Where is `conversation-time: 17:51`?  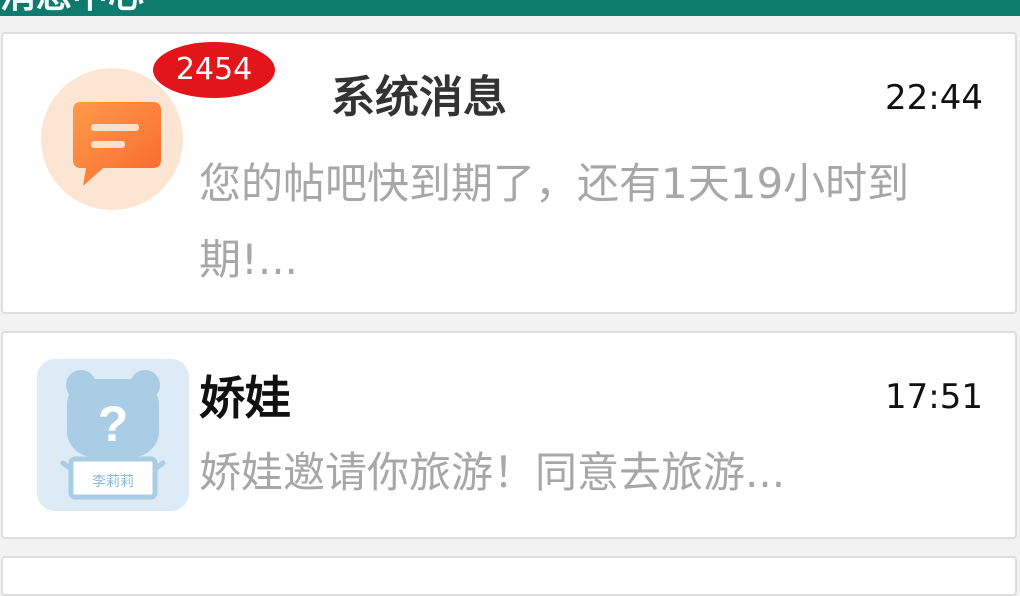
conversation-time: 17:51 is located at coordinates (934, 397).